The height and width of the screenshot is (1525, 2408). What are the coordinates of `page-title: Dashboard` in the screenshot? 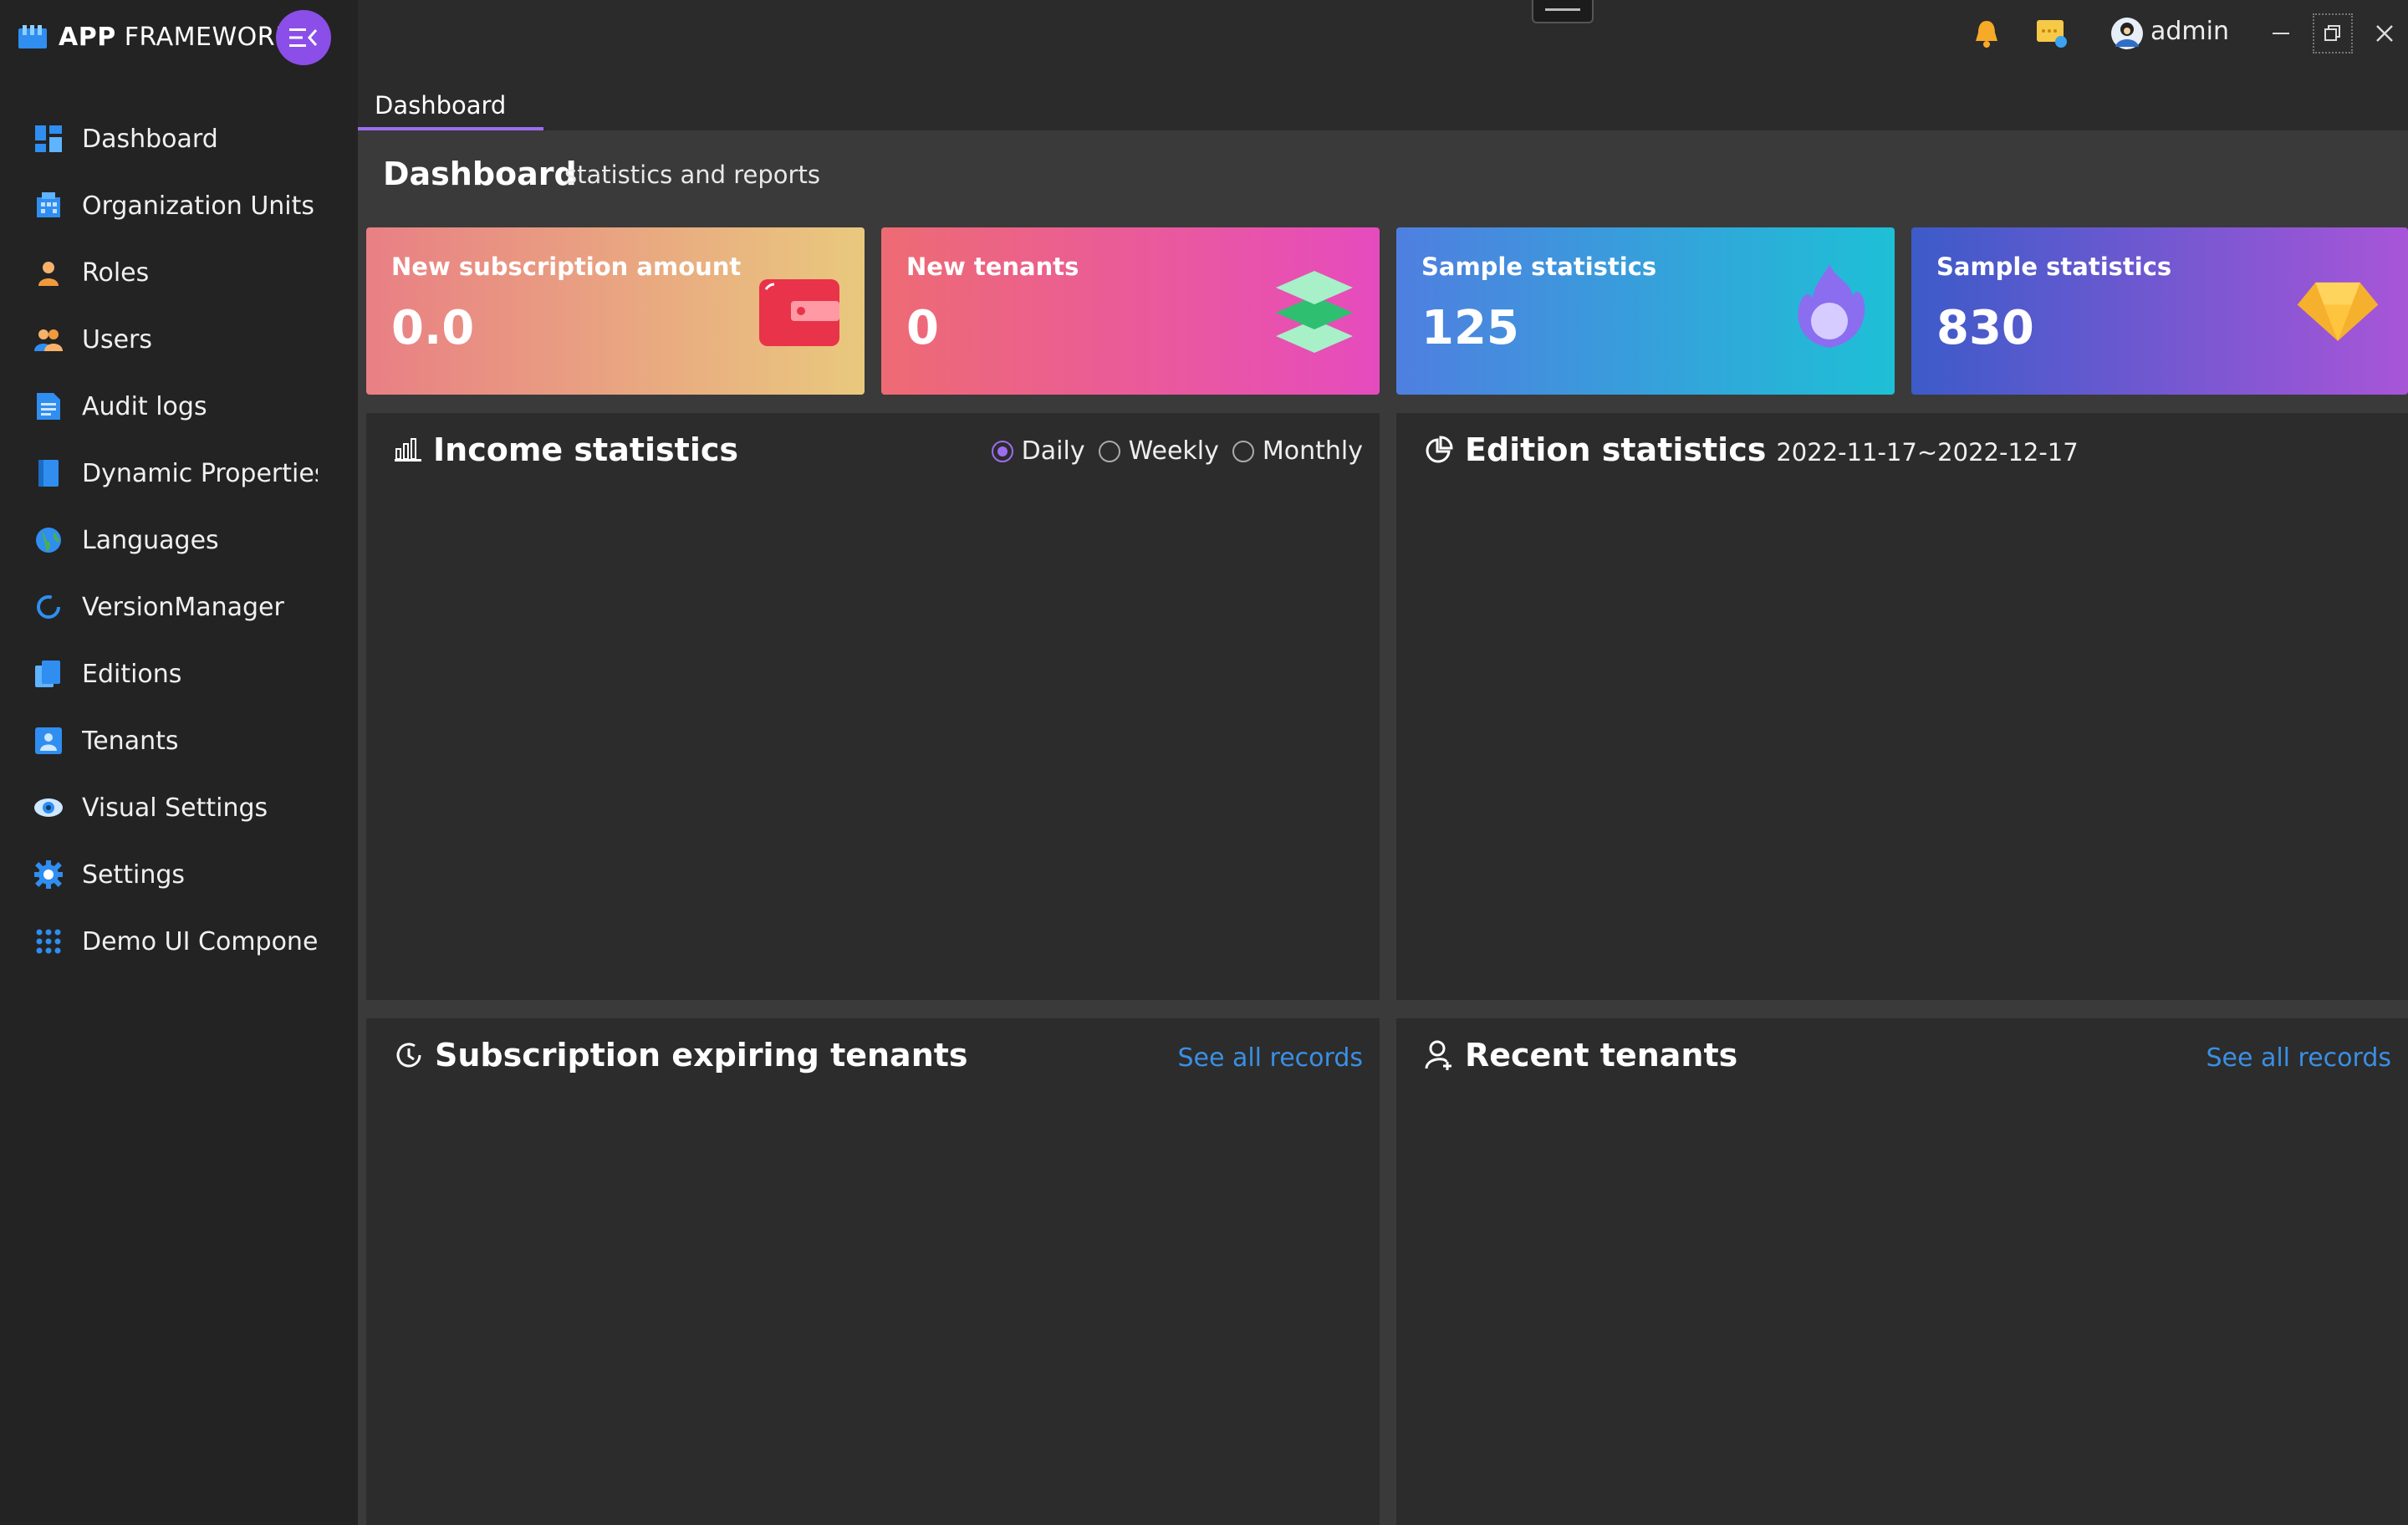 It's located at (480, 174).